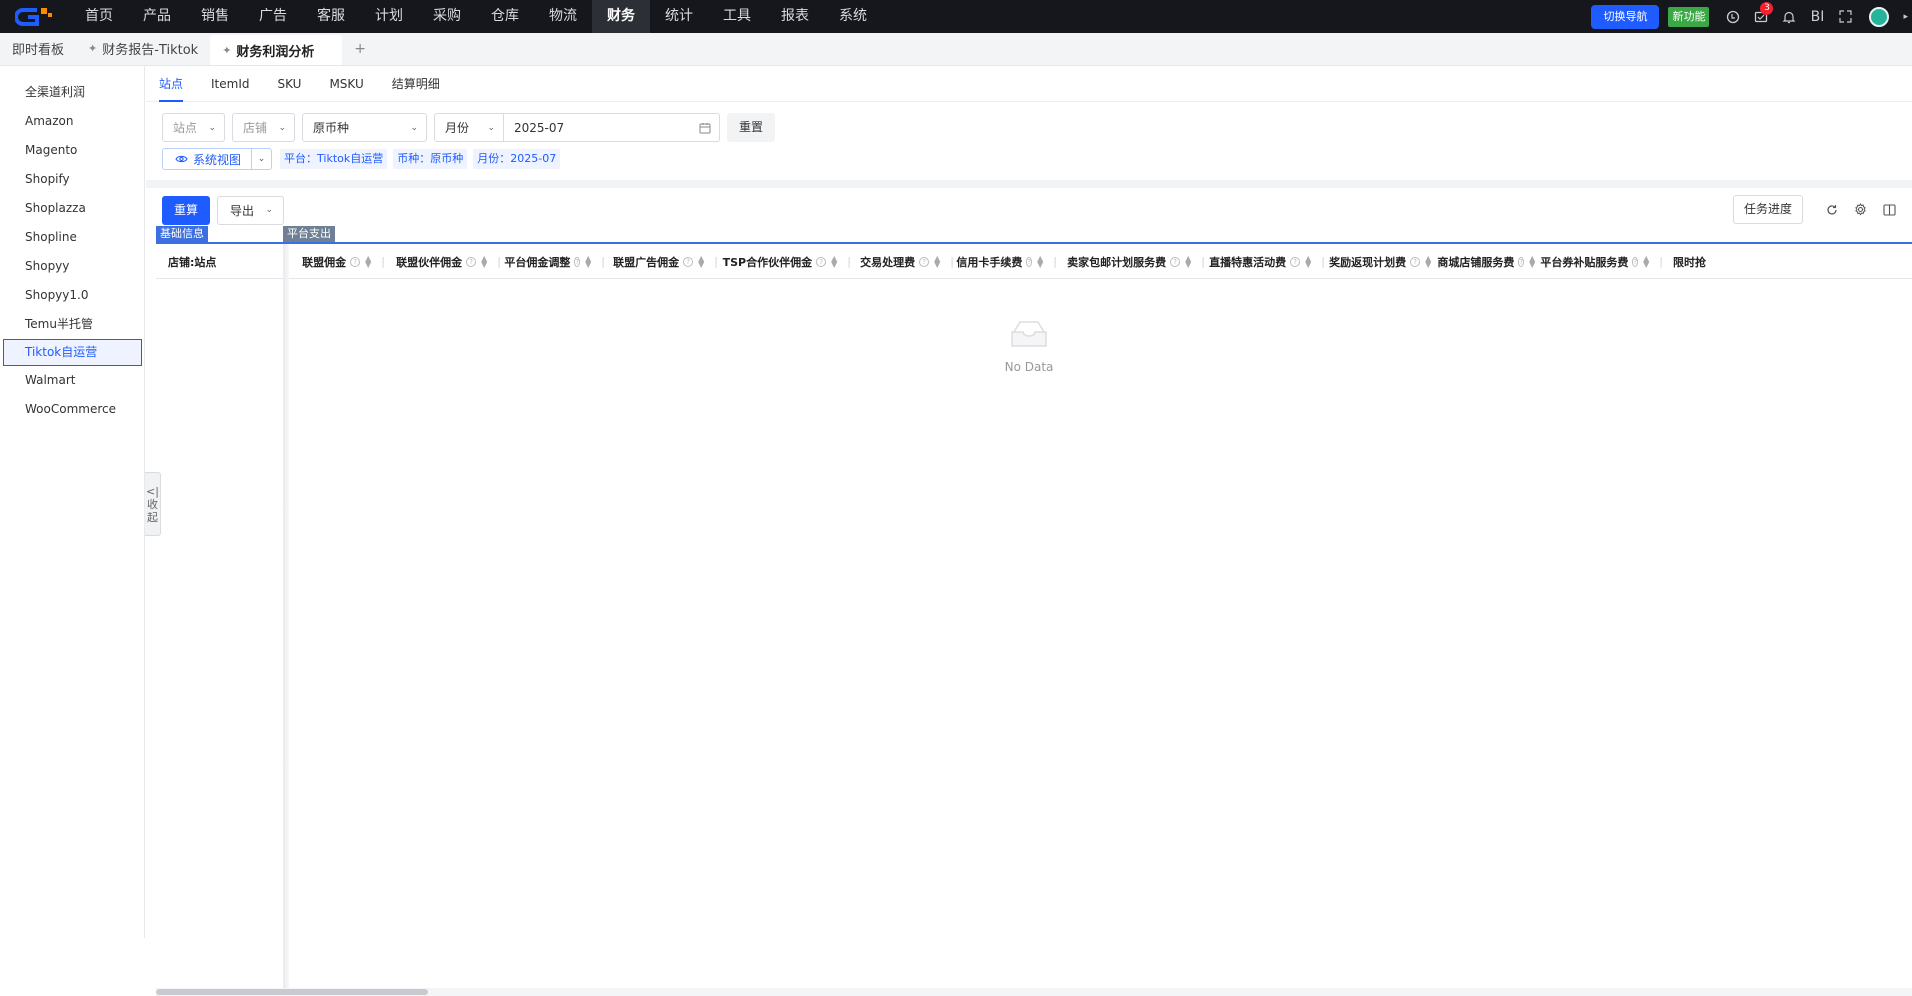  What do you see at coordinates (215, 16) in the screenshot?
I see `nav-item-2: 销售` at bounding box center [215, 16].